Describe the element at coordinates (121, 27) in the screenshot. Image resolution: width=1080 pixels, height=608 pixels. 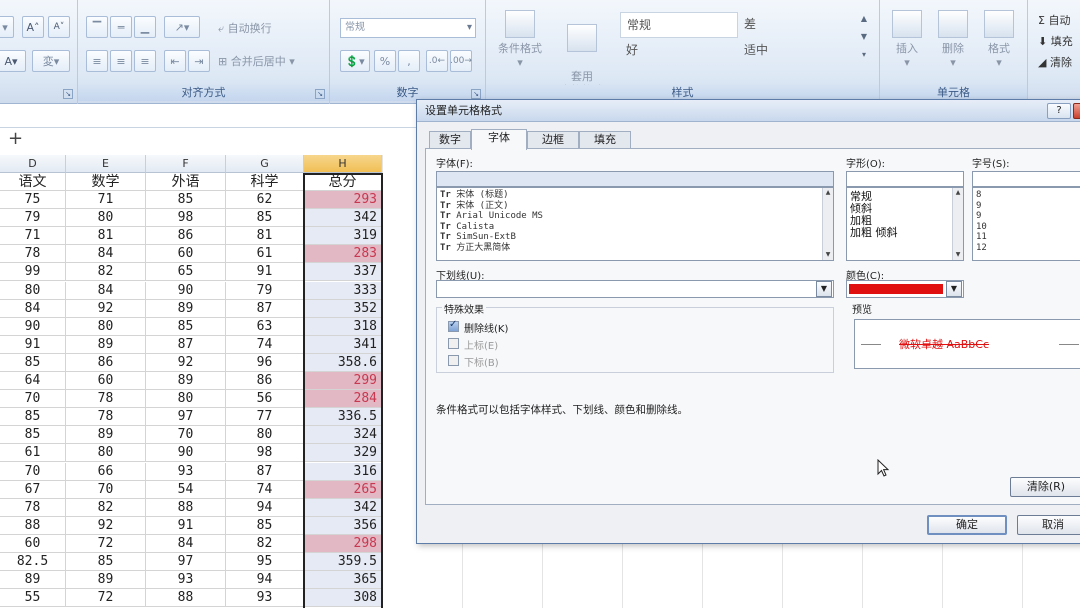
I see `align-middle-button: ═` at that location.